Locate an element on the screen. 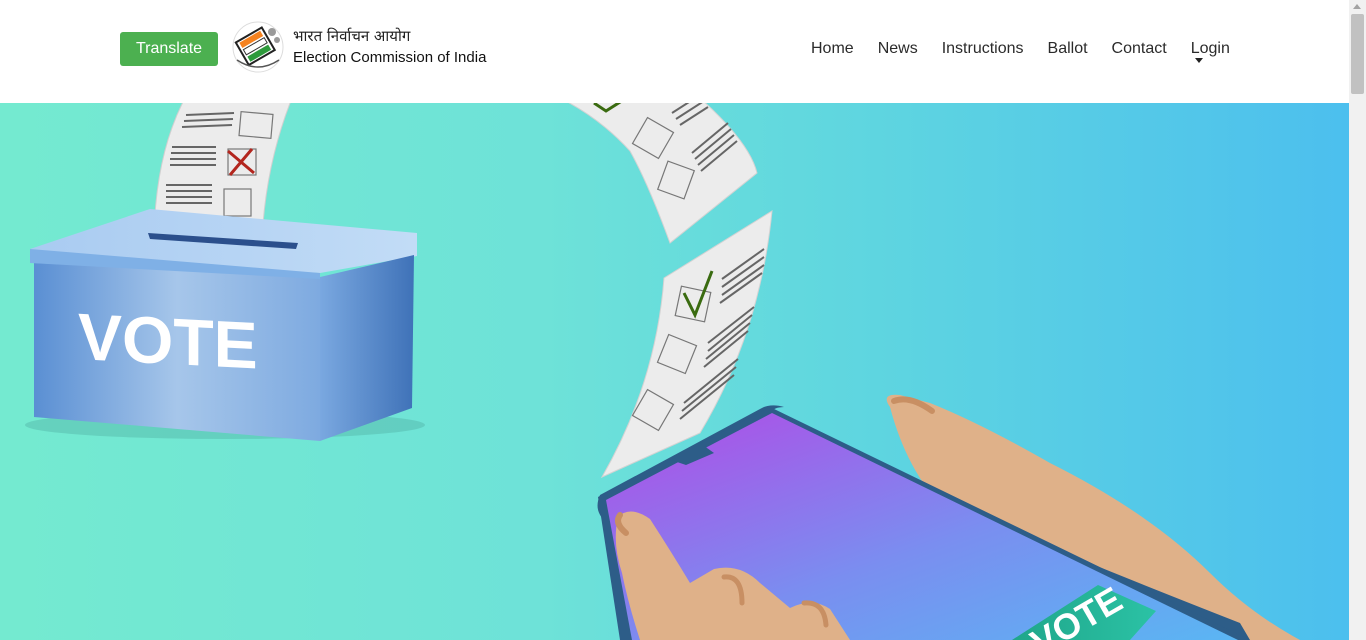  scroll-up-arrow-icon is located at coordinates (1357, 6).